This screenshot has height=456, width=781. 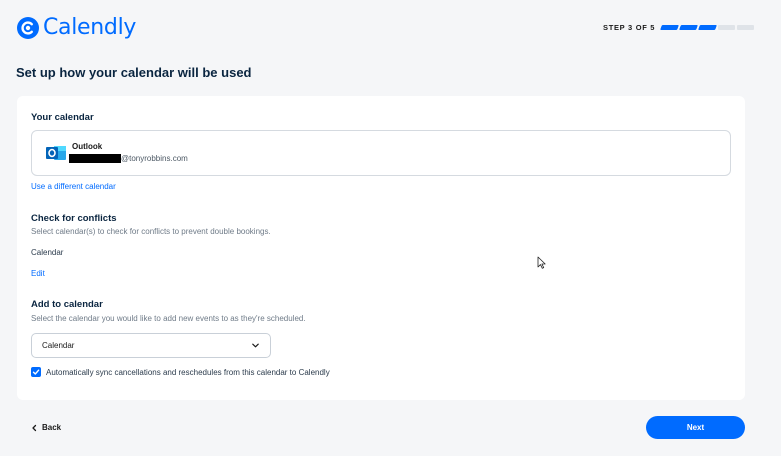 I want to click on checkmark-icon, so click(x=36, y=372).